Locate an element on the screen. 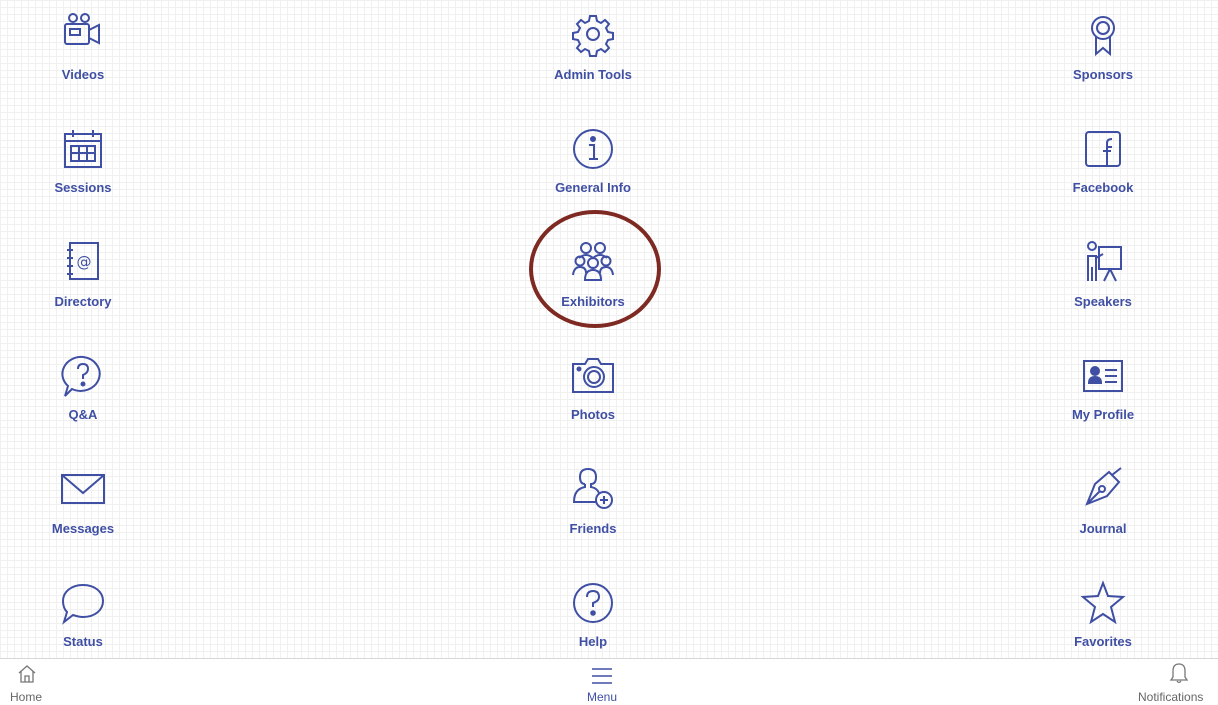 This screenshot has height=705, width=1218. add-friend-icon is located at coordinates (593, 488).